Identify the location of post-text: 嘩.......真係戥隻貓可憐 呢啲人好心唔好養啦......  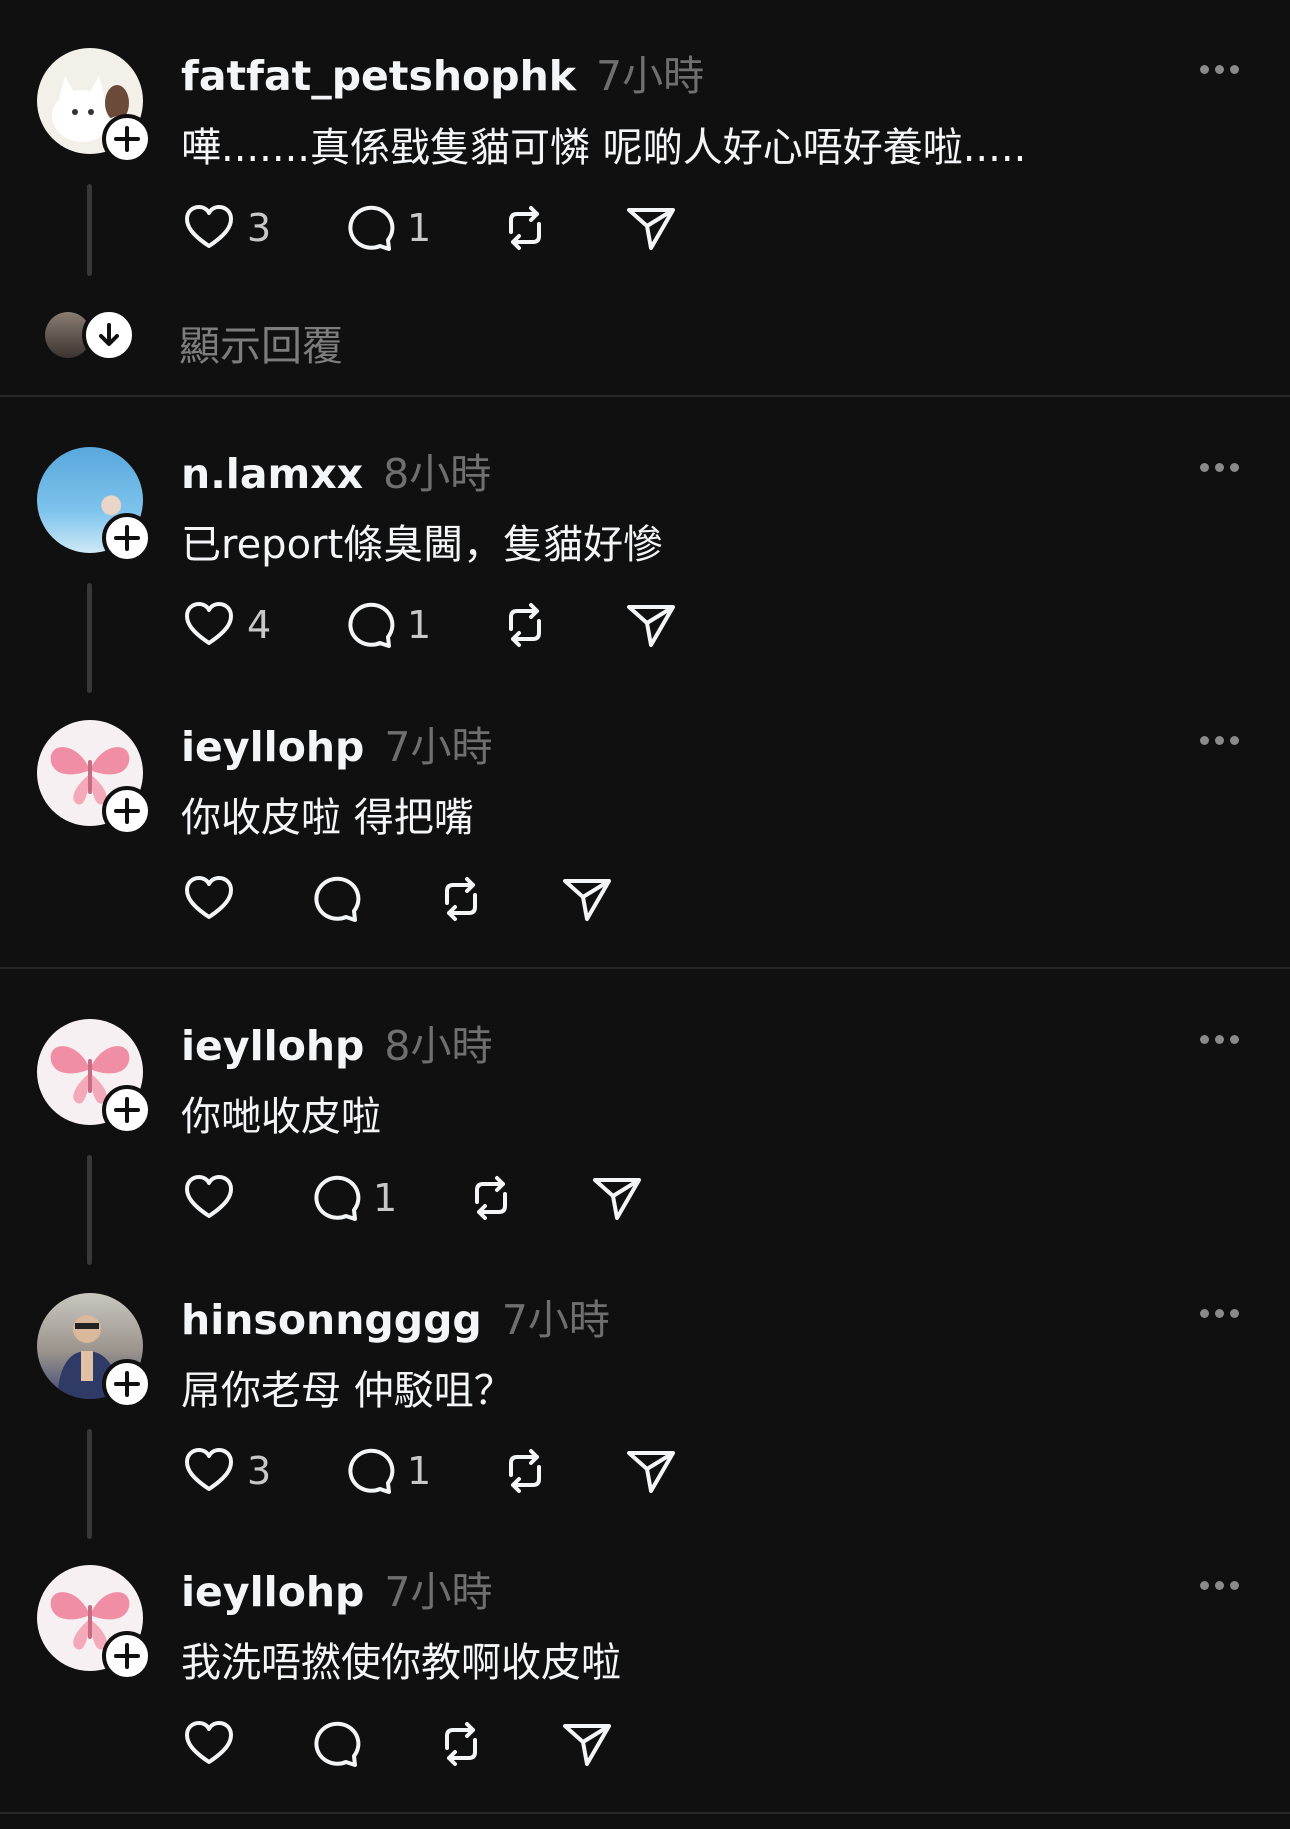
(604, 148).